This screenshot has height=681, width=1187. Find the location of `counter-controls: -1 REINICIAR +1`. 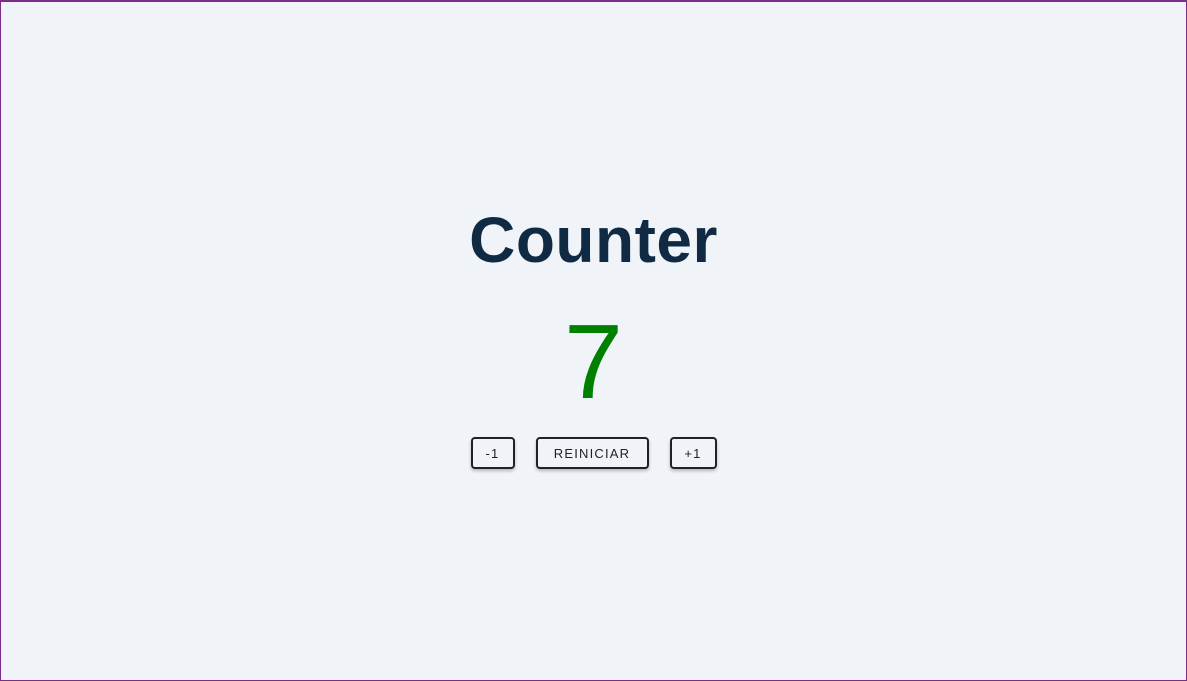

counter-controls: -1 REINICIAR +1 is located at coordinates (593, 453).